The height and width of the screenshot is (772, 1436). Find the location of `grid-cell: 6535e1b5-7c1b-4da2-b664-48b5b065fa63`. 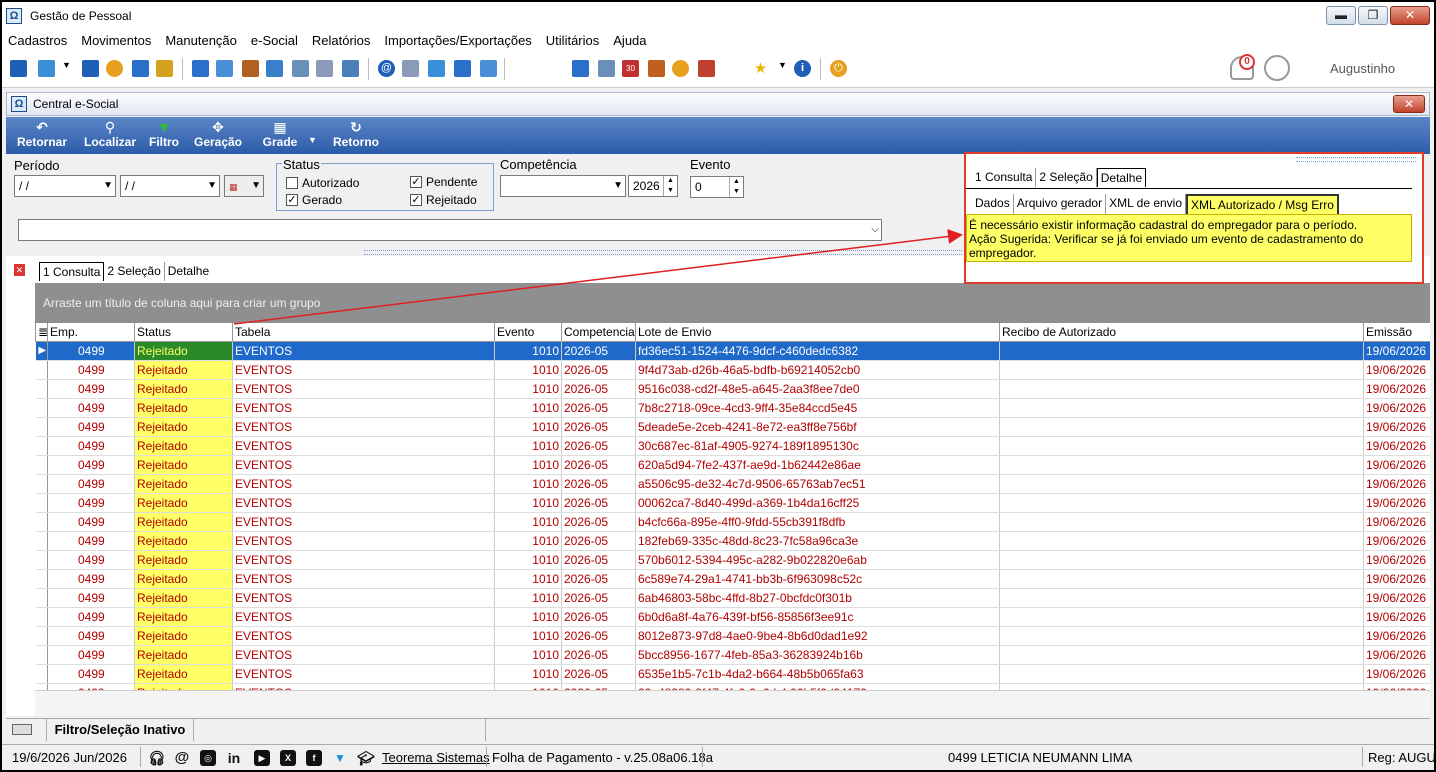

grid-cell: 6535e1b5-7c1b-4da2-b664-48b5b065fa63 is located at coordinates (817, 674).